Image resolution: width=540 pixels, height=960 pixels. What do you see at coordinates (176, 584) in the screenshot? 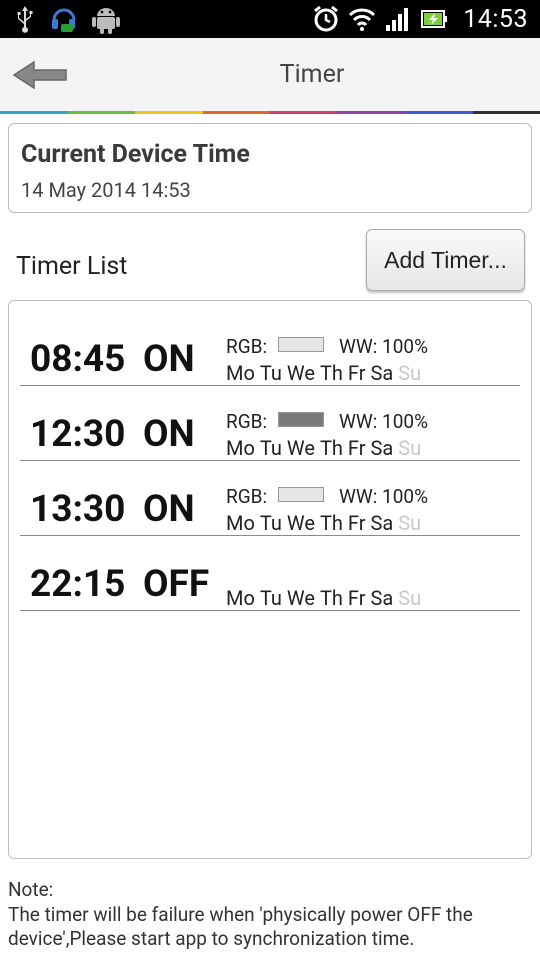
I see `timer-state: OFF` at bounding box center [176, 584].